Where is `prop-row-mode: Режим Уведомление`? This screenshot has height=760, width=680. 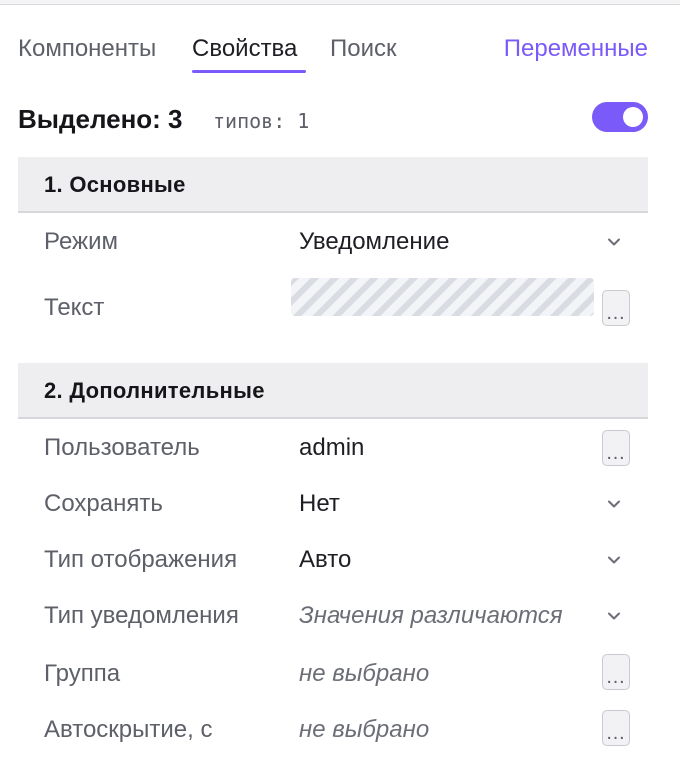
prop-row-mode: Режим Уведомление is located at coordinates (333, 242).